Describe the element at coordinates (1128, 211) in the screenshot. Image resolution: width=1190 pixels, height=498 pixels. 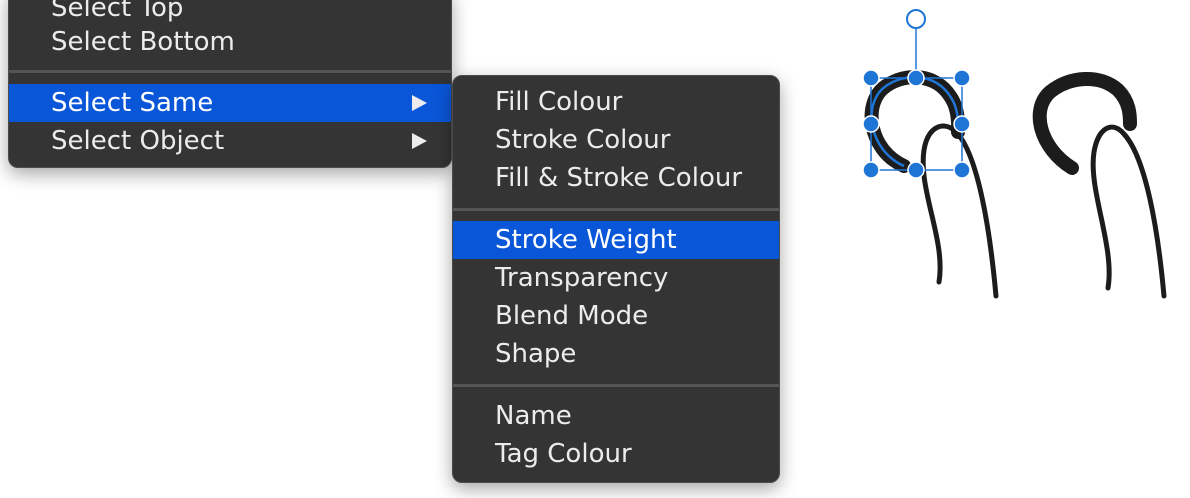
I see `thin-curve-stroke-right` at that location.